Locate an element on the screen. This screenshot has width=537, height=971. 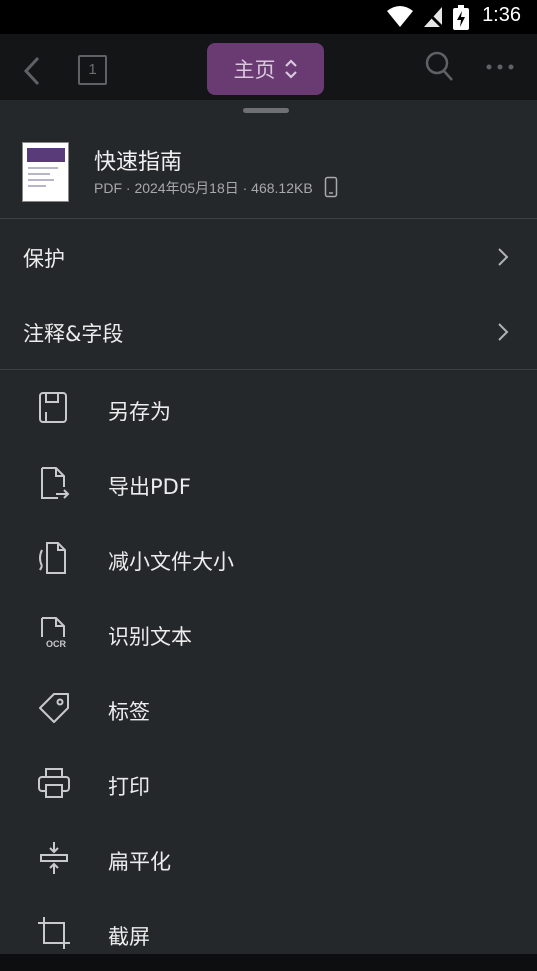
sheet-drag-handle is located at coordinates (266, 110).